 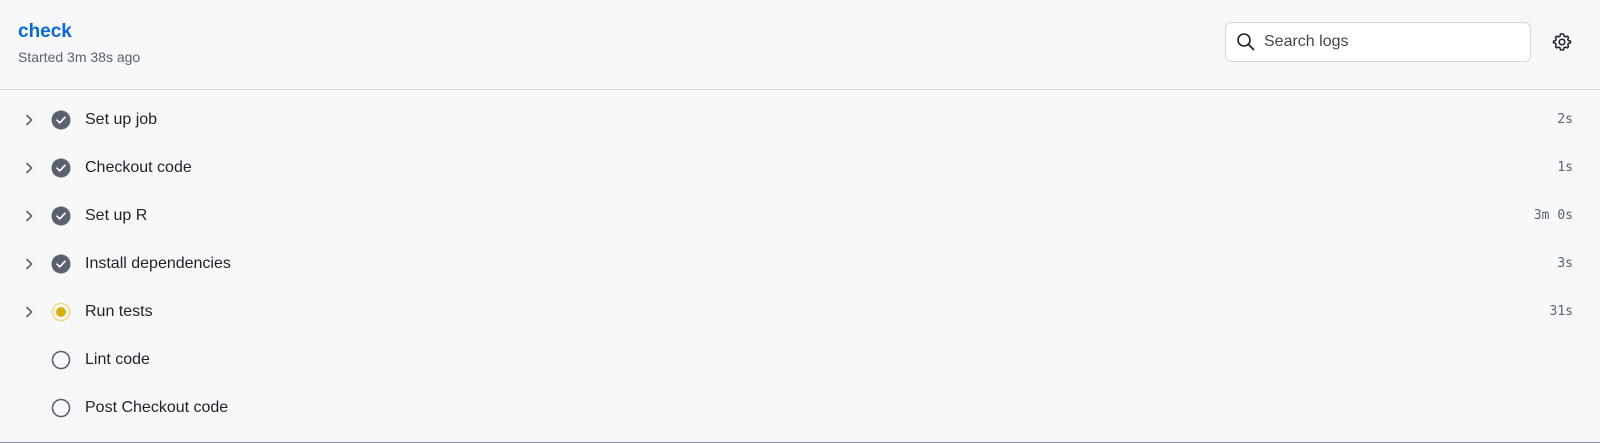 I want to click on step-row: Install dependencies 3s, so click(x=800, y=265).